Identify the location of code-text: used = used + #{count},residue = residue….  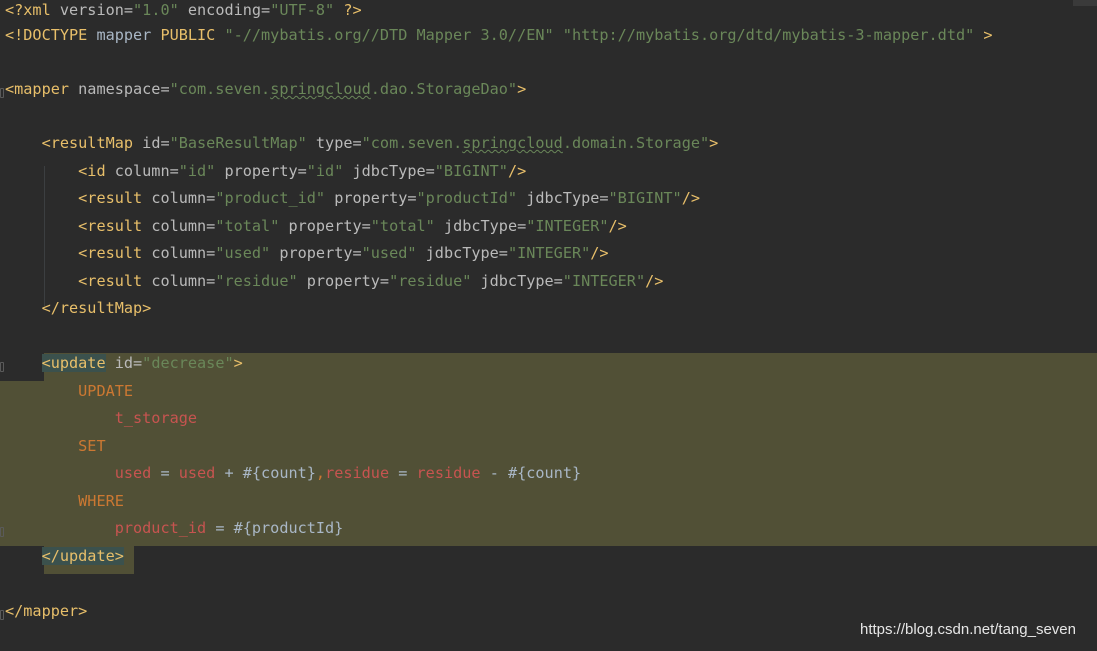
(293, 474).